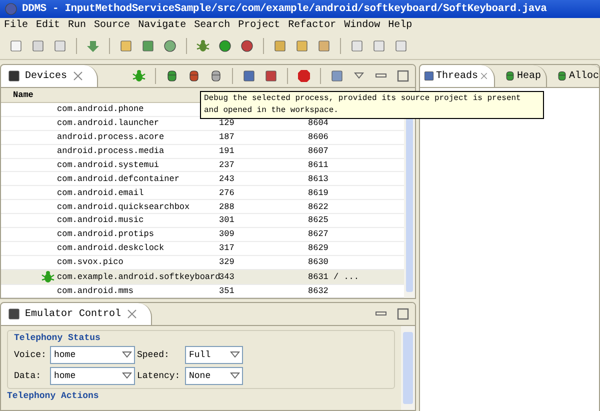  Describe the element at coordinates (318, 220) in the screenshot. I see `table-cell: 8625` at that location.